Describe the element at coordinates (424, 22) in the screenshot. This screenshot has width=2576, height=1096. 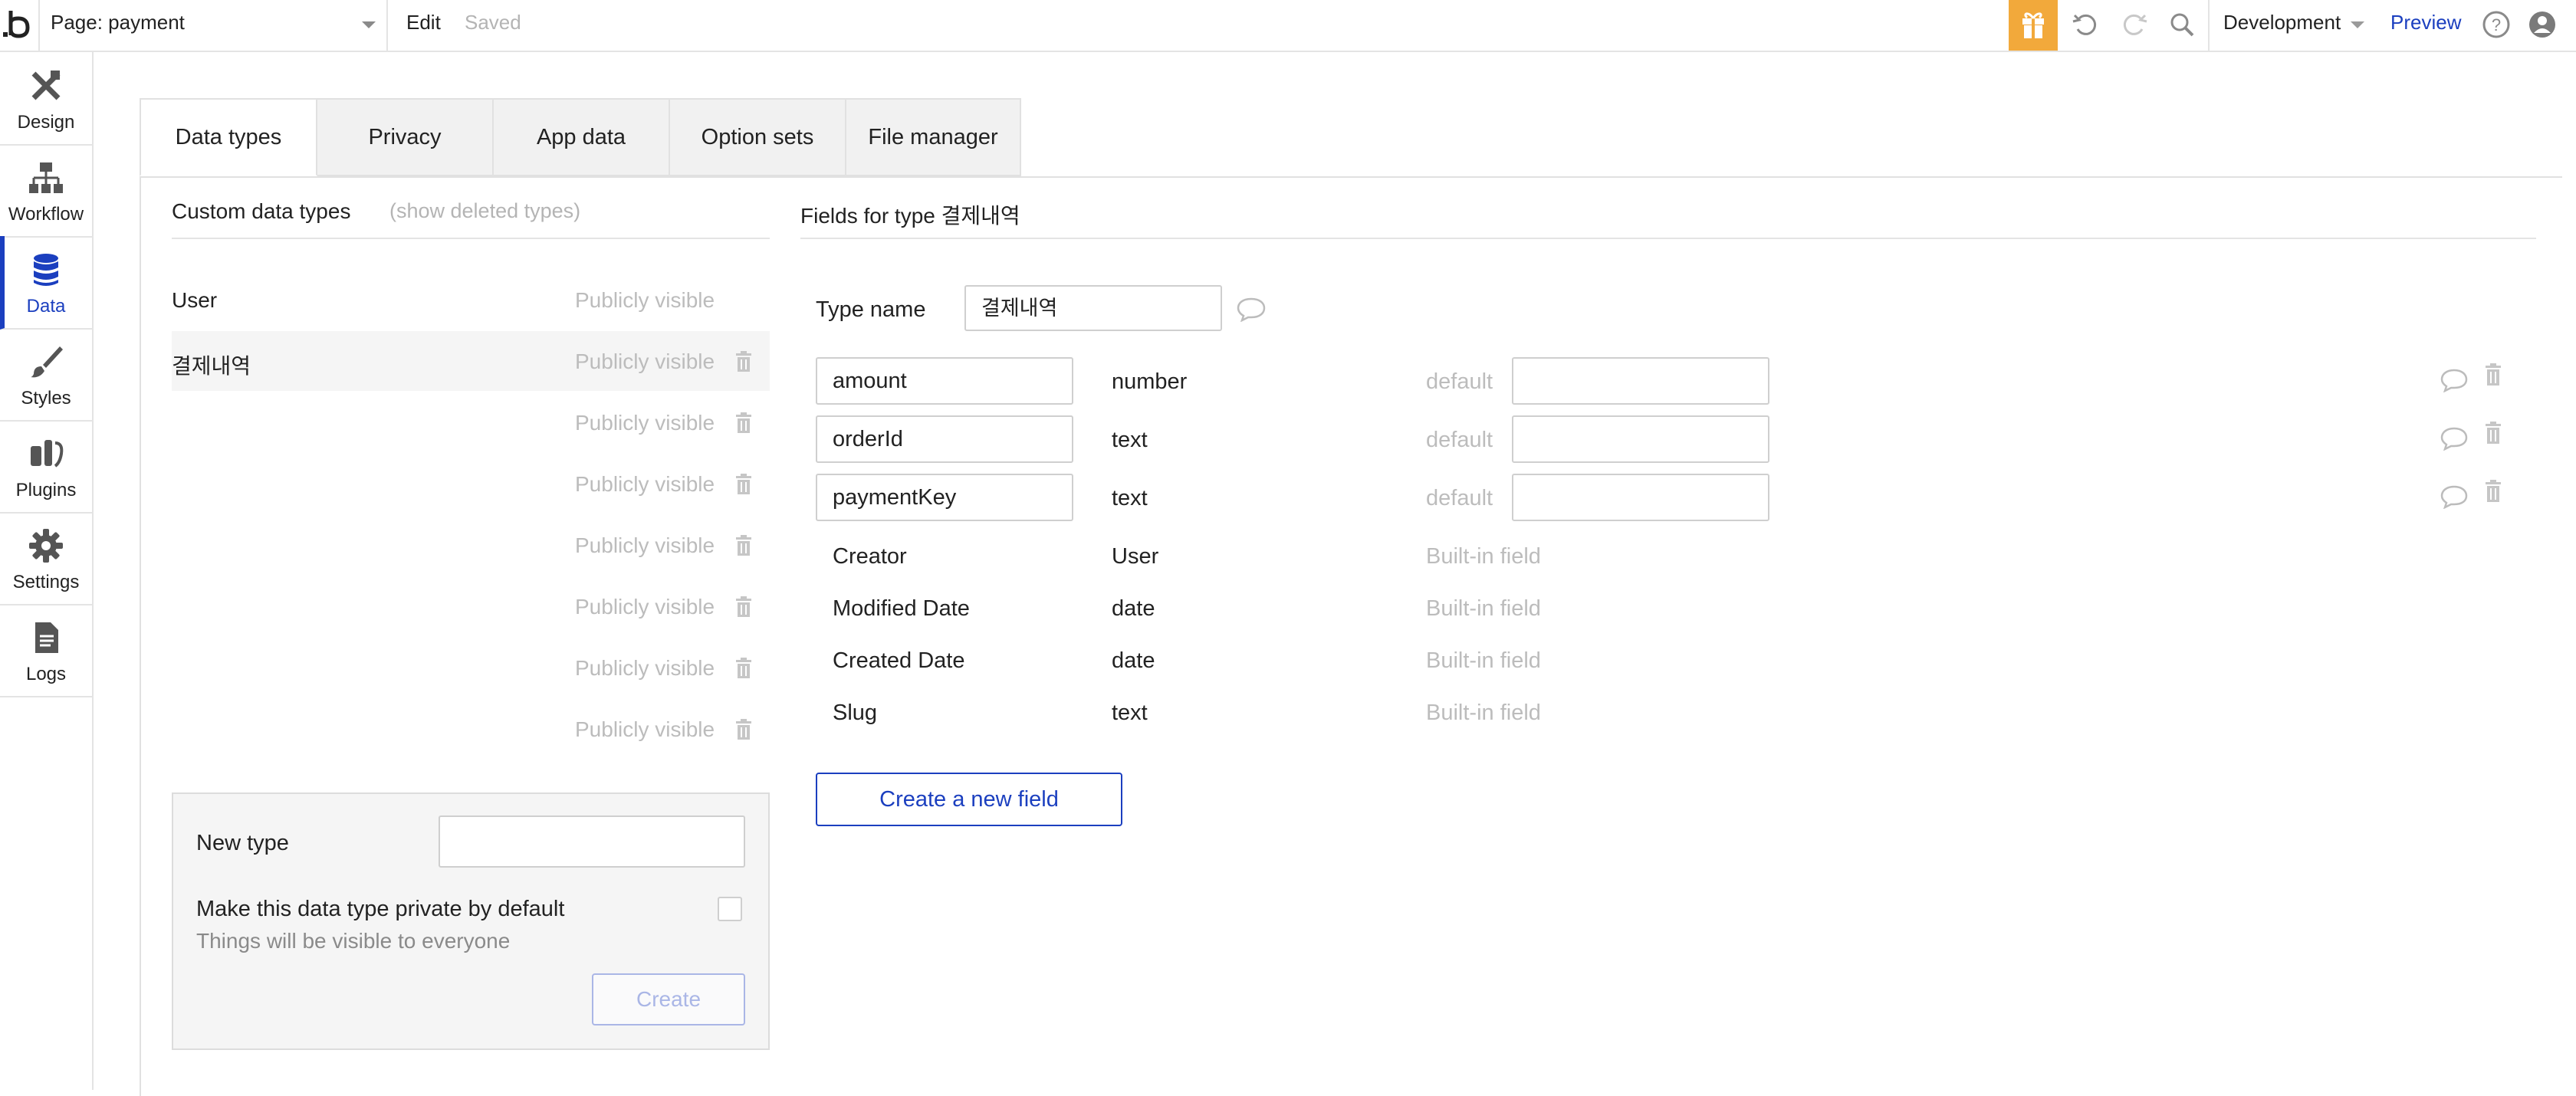
I see `edit-menu: Edit` at that location.